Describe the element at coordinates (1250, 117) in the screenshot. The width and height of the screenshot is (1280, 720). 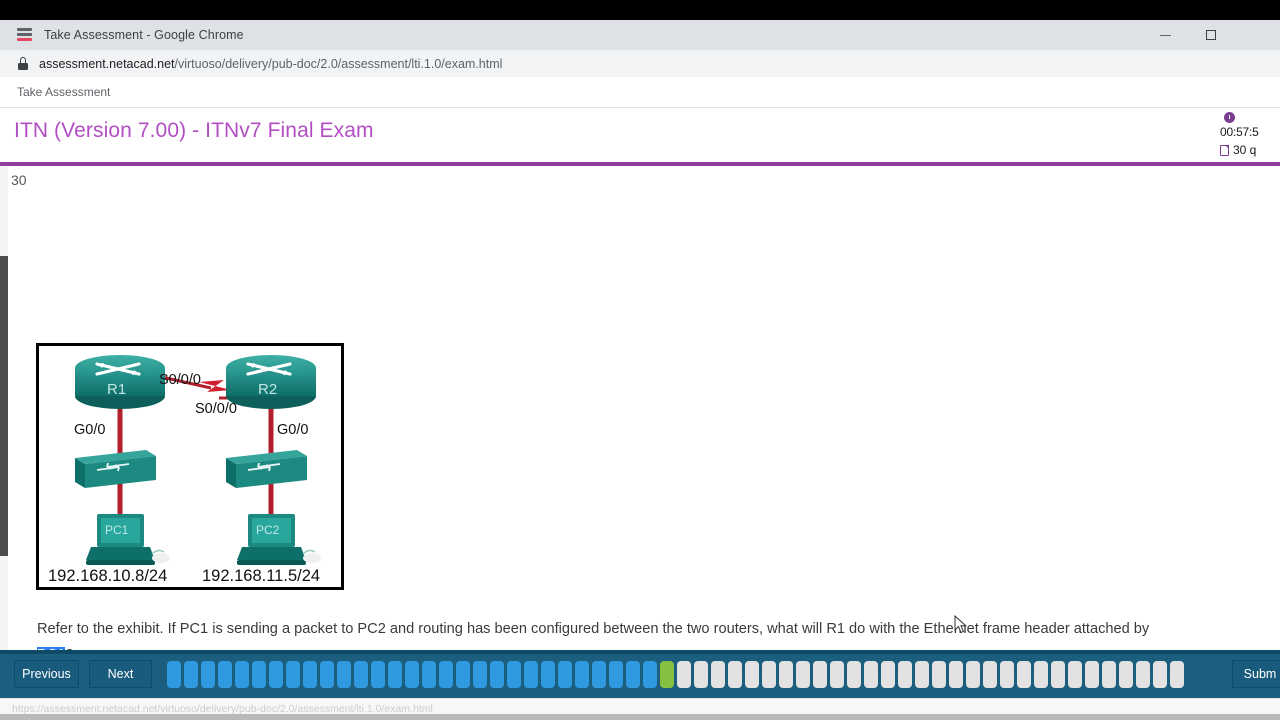
I see `timer-row` at that location.